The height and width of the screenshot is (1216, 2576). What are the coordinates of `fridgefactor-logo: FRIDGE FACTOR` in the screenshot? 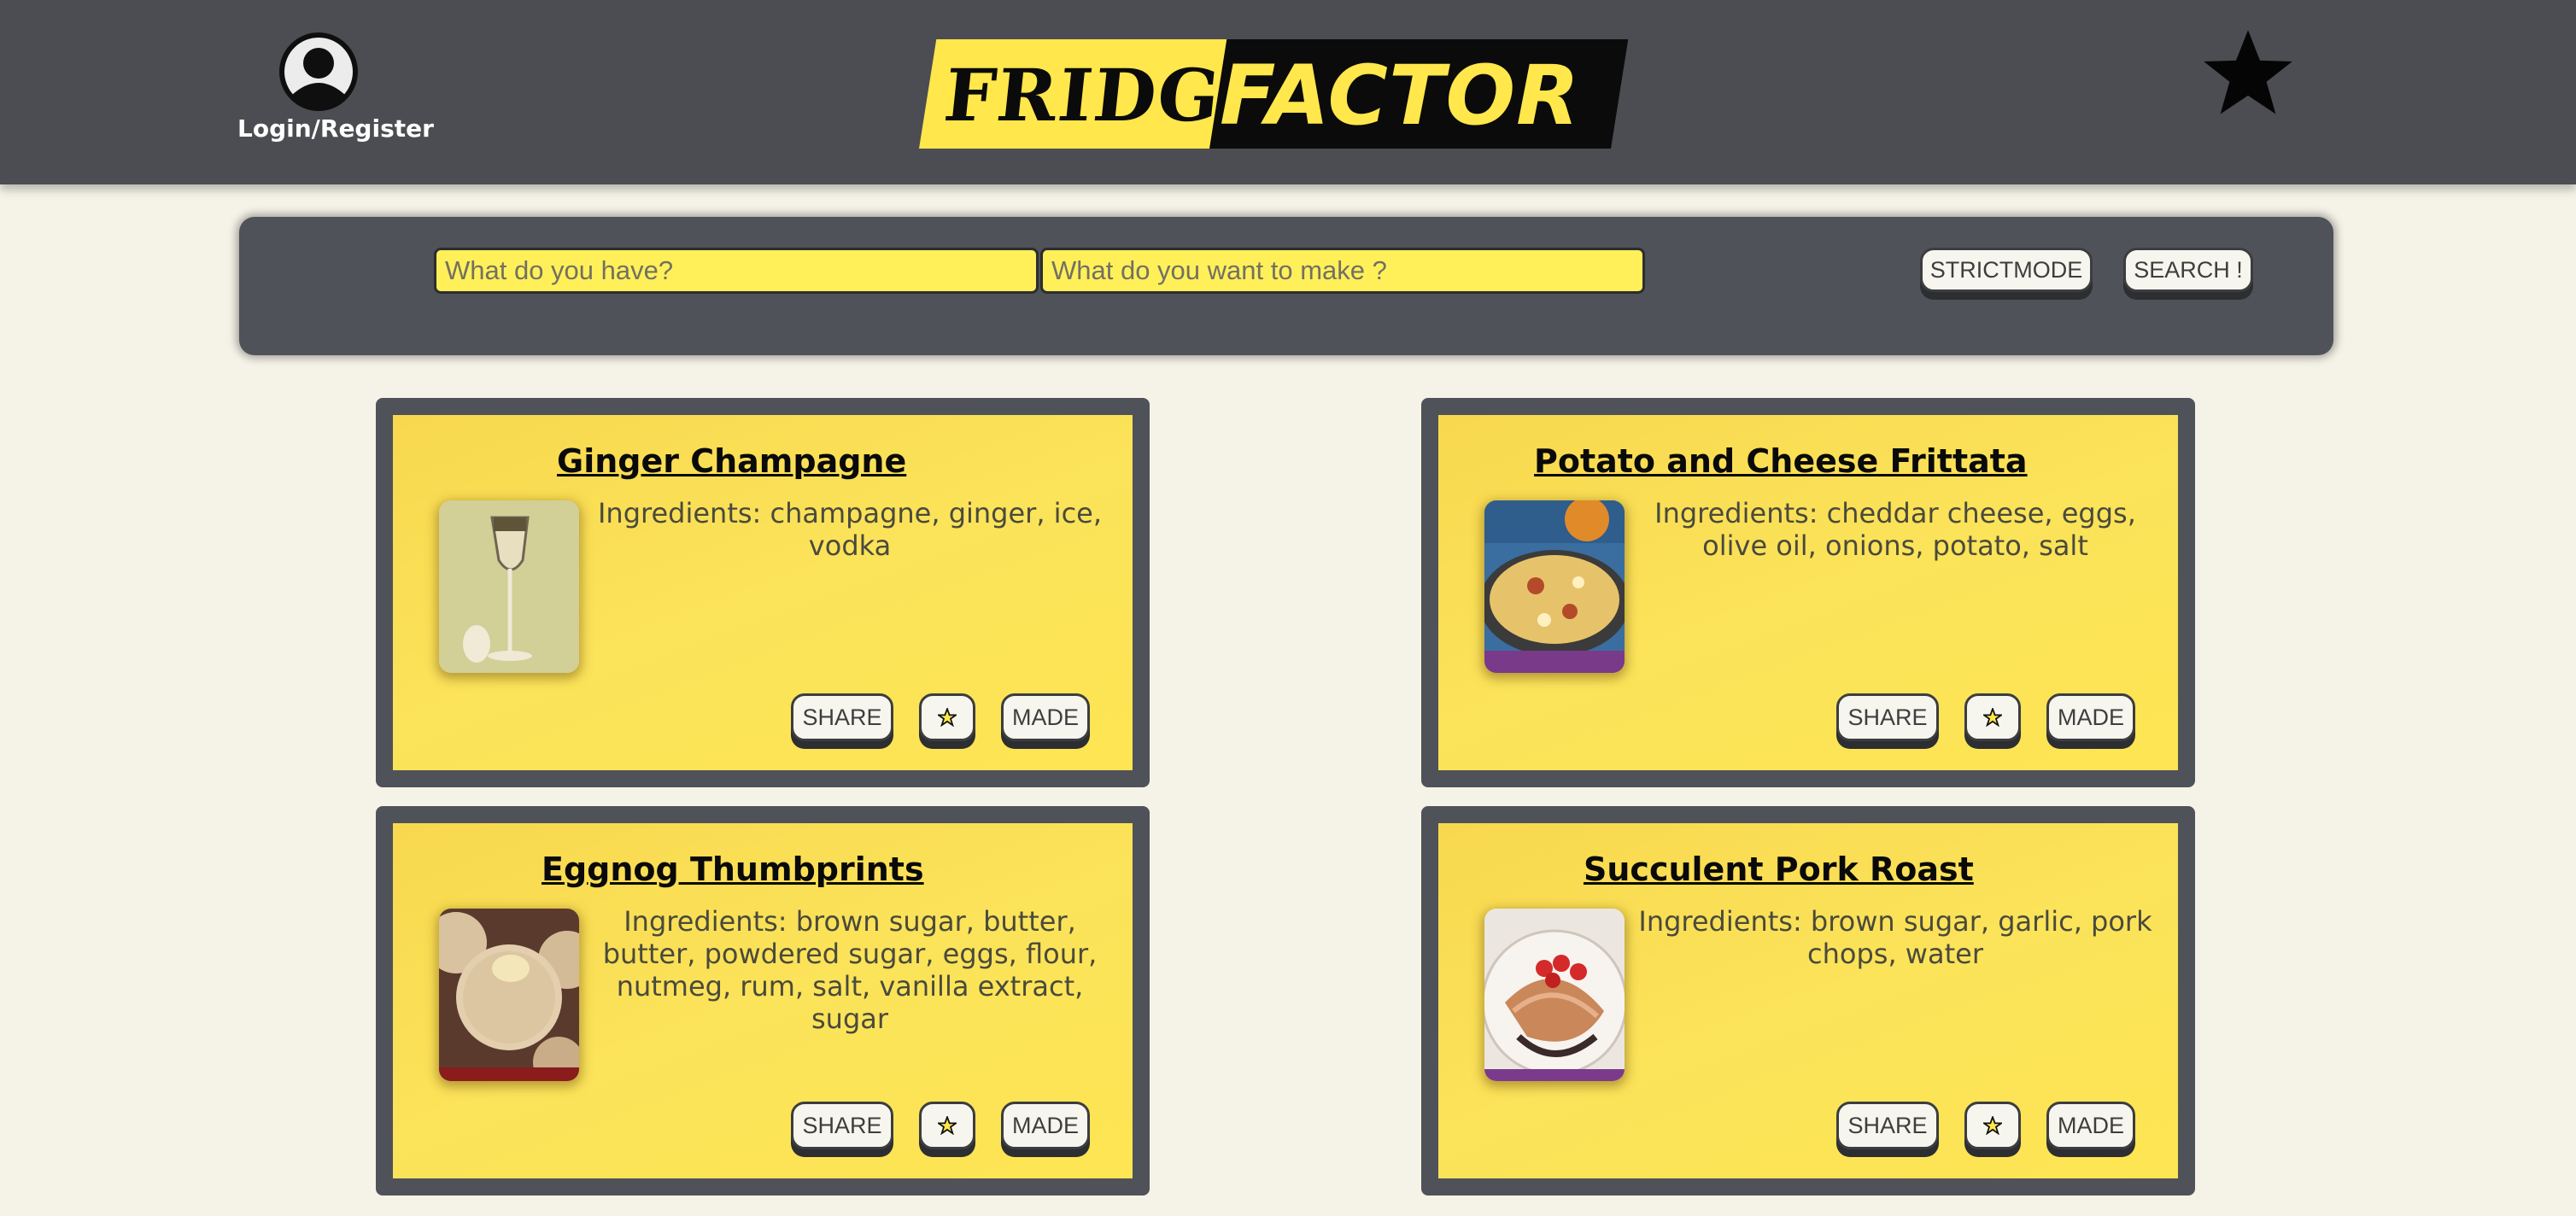 It's located at (1274, 94).